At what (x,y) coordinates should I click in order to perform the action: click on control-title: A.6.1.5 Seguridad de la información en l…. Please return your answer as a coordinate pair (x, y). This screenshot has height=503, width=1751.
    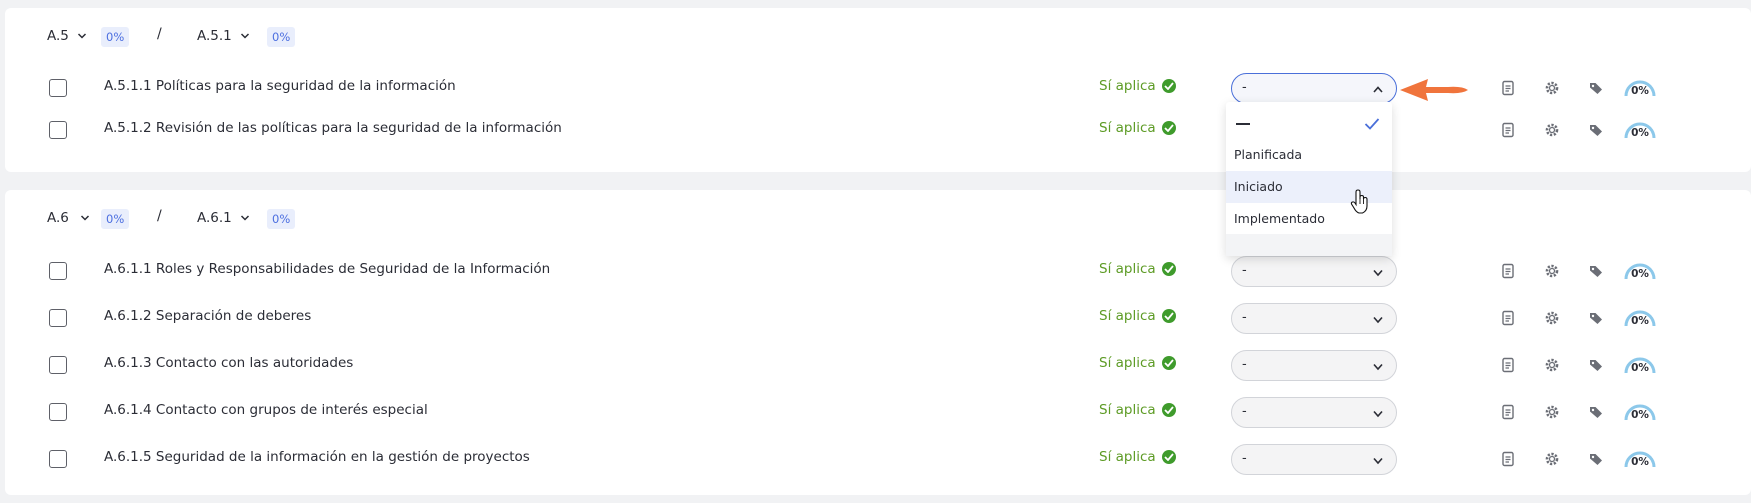
    Looking at the image, I should click on (317, 457).